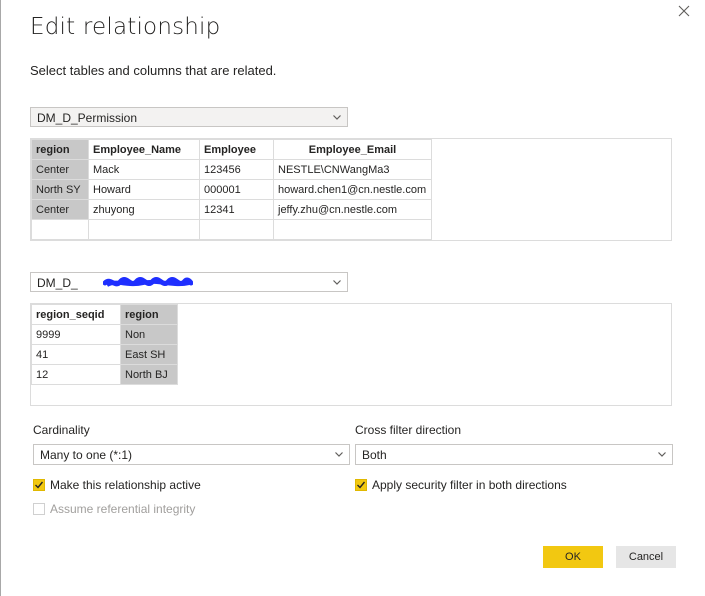  I want to click on table-header-row: region_seqid region, so click(104, 314).